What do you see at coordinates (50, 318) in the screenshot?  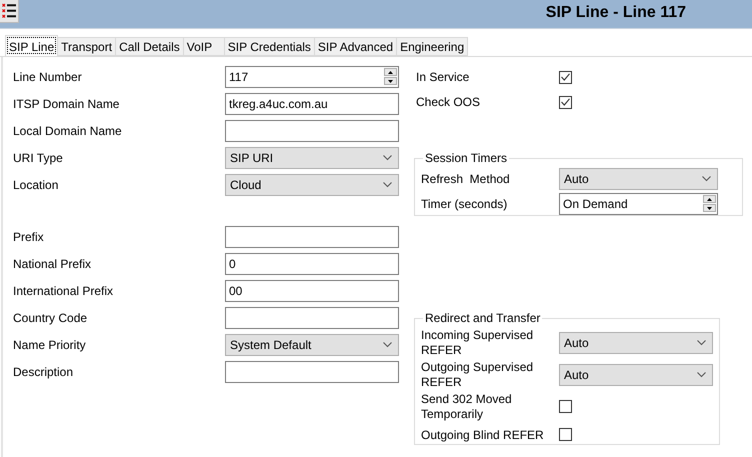 I see `field-label: Country Code` at bounding box center [50, 318].